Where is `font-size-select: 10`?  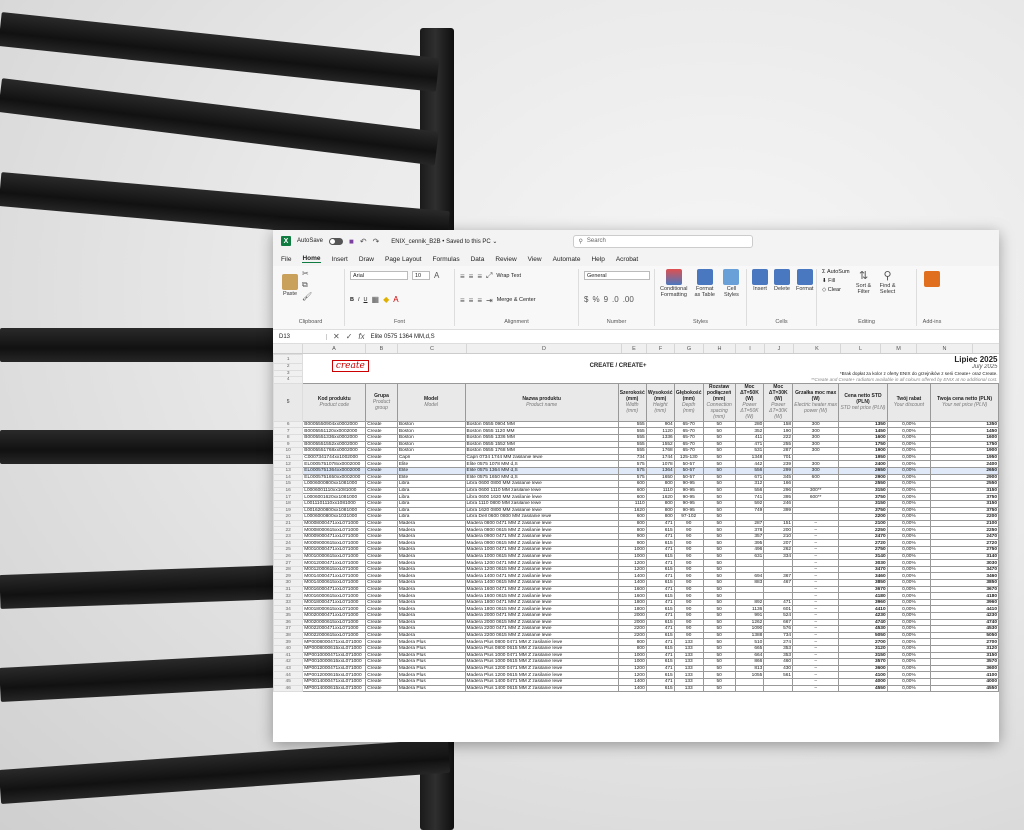
font-size-select: 10 is located at coordinates (421, 275).